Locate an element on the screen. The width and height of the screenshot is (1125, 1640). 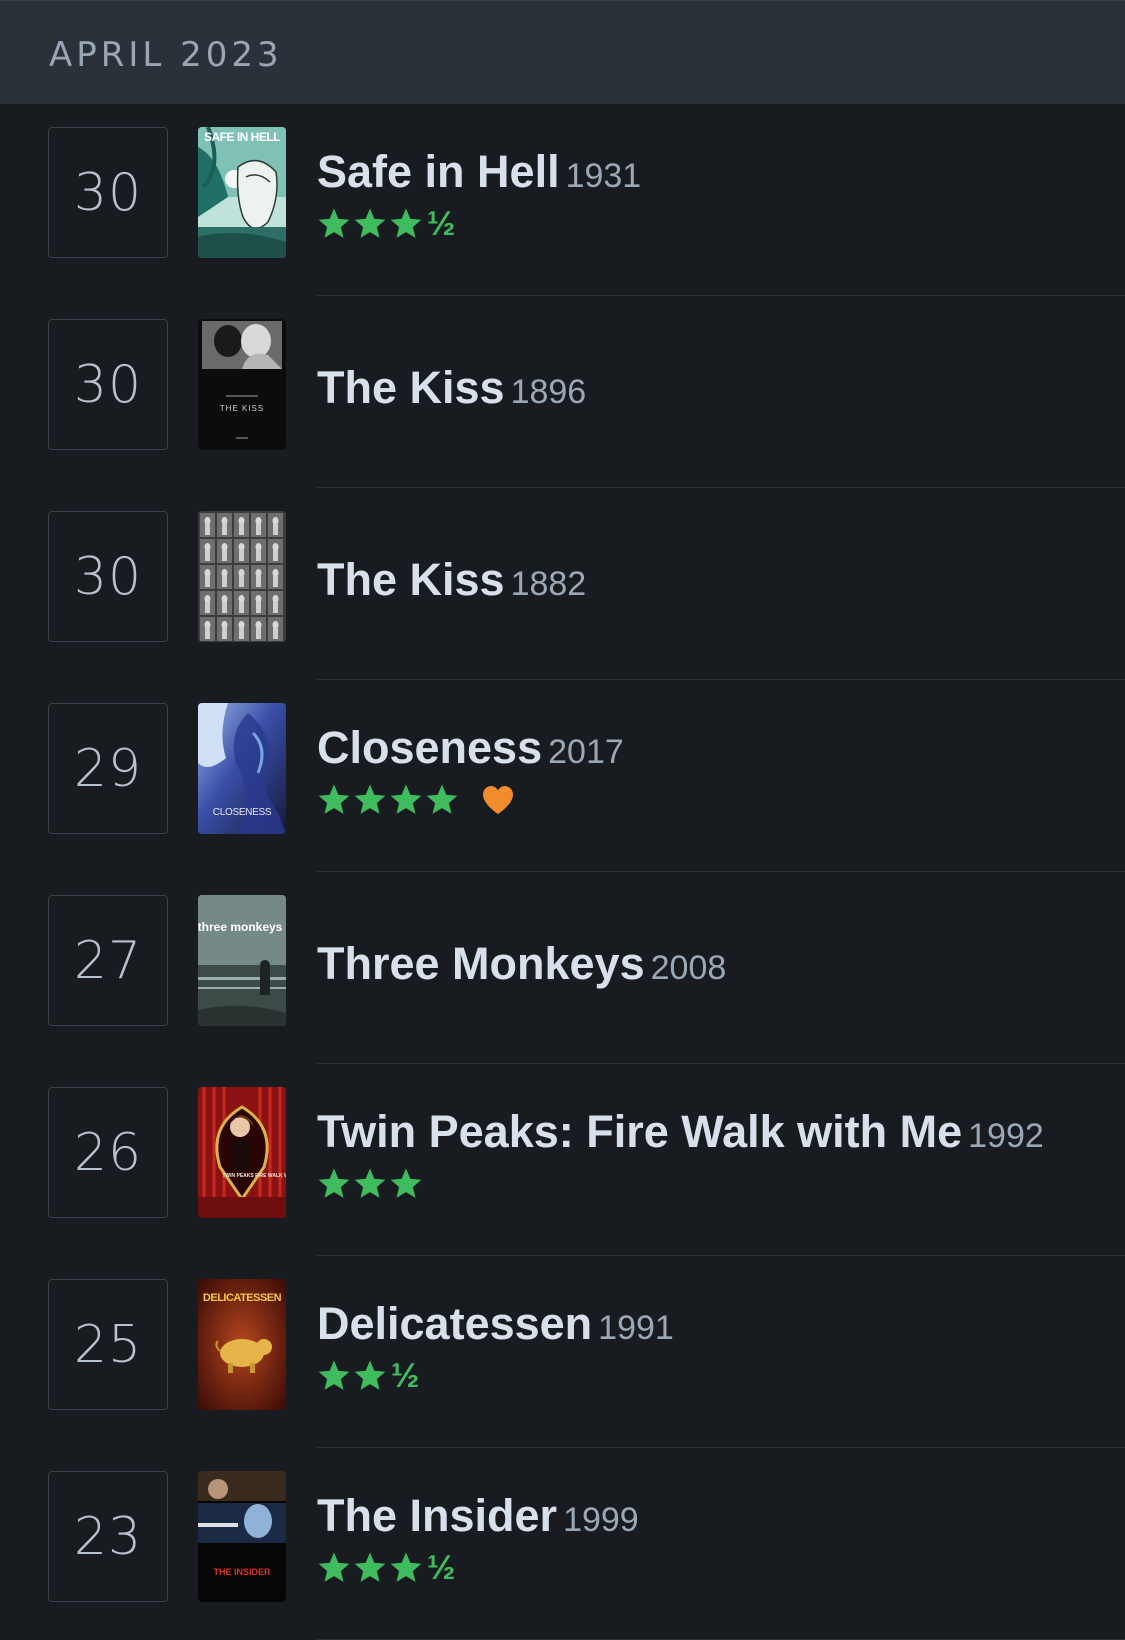
day-badge: 23 is located at coordinates (108, 1536).